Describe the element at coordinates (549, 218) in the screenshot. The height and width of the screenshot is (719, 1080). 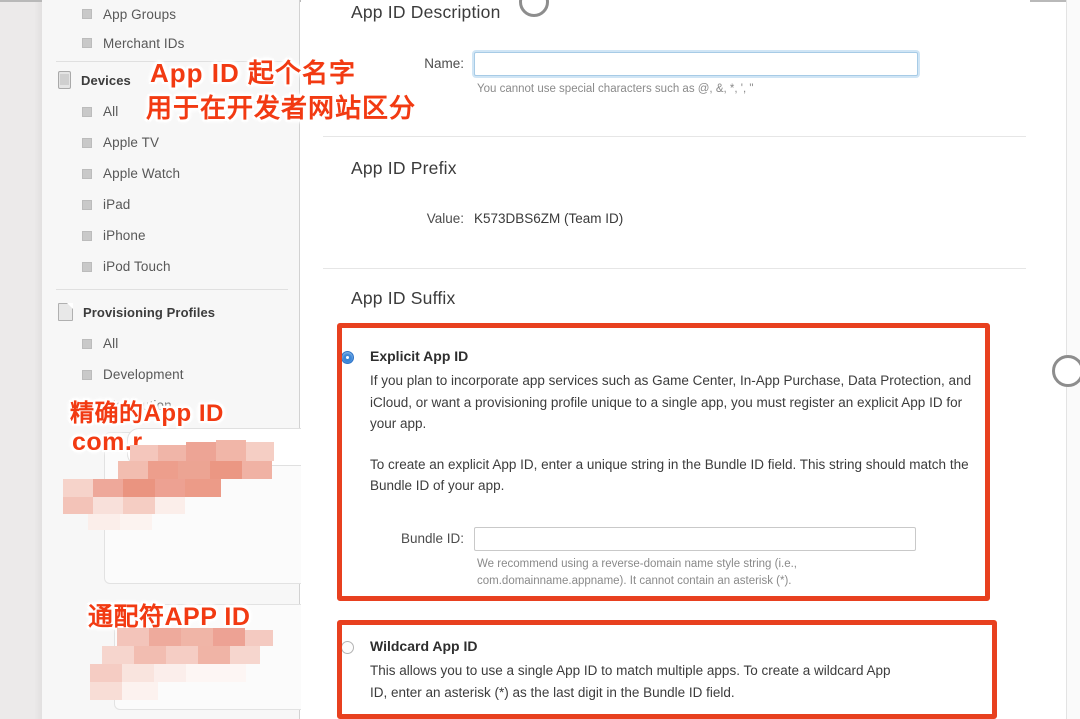
I see `prefix-value: K573DBS6ZM (Team ID)` at that location.